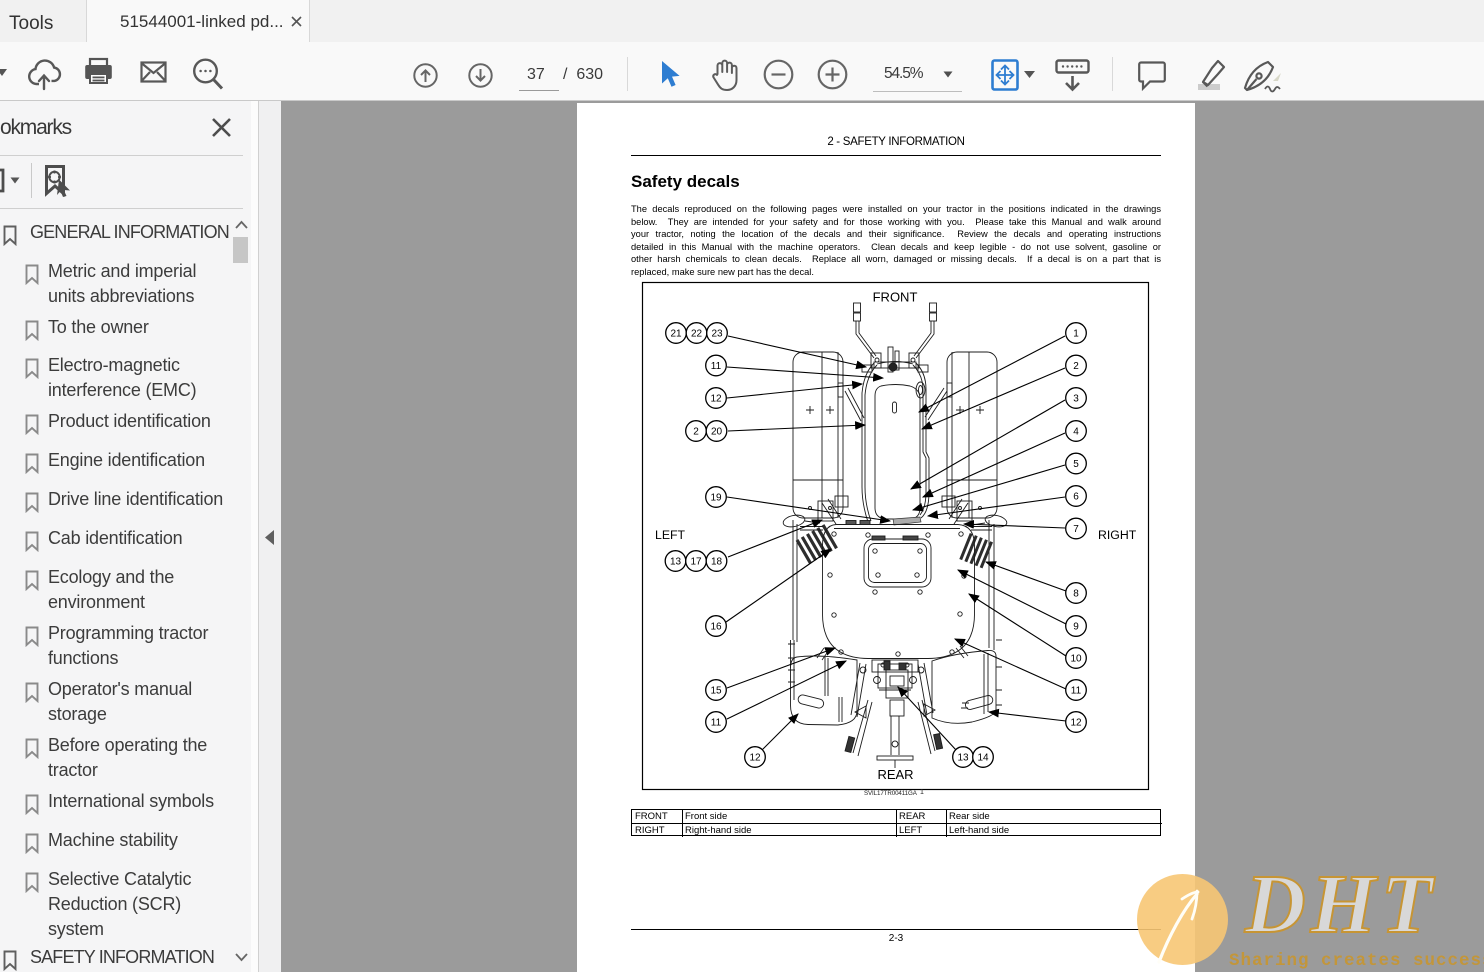  I want to click on svg-text: 5, so click(1076, 464).